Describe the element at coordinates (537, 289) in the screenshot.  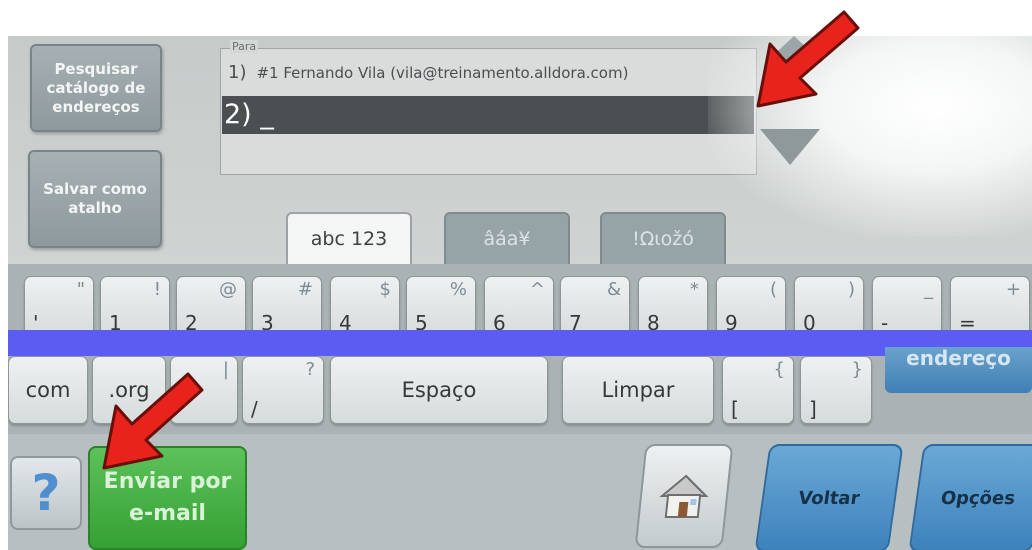
I see `key-hi: ^` at that location.